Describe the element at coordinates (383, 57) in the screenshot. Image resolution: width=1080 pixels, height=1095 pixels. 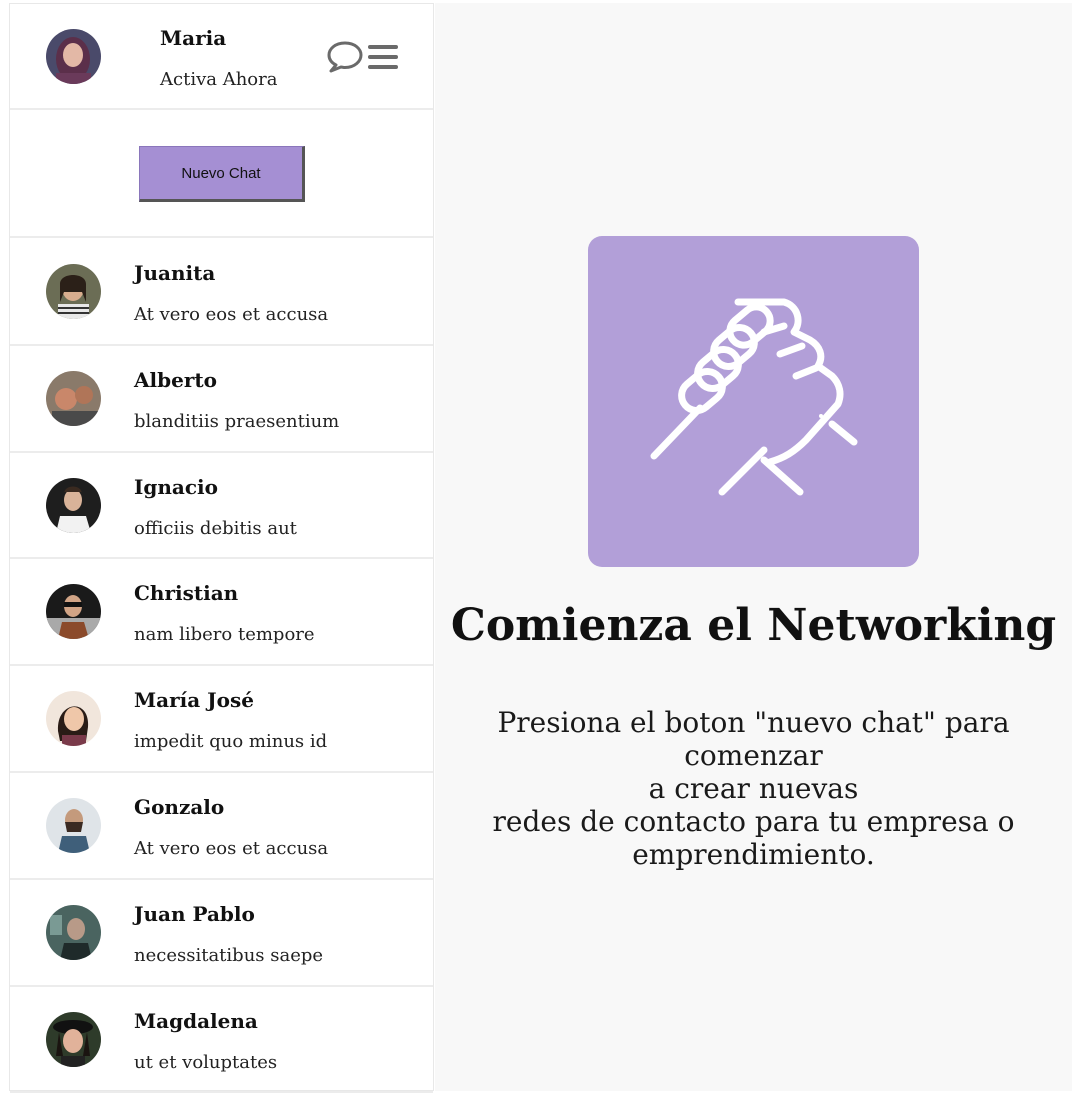
I see `menu-icon` at that location.